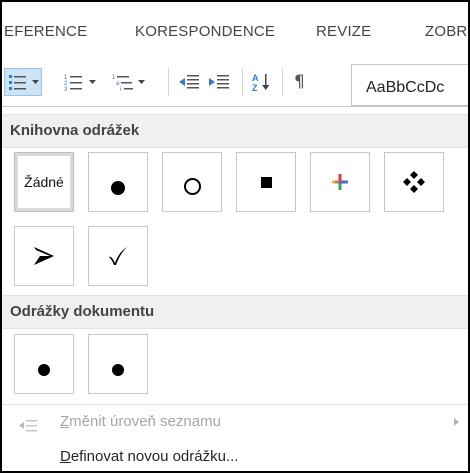 The width and height of the screenshot is (470, 473). Describe the element at coordinates (446, 31) in the screenshot. I see `tab-view: ZOBR` at that location.